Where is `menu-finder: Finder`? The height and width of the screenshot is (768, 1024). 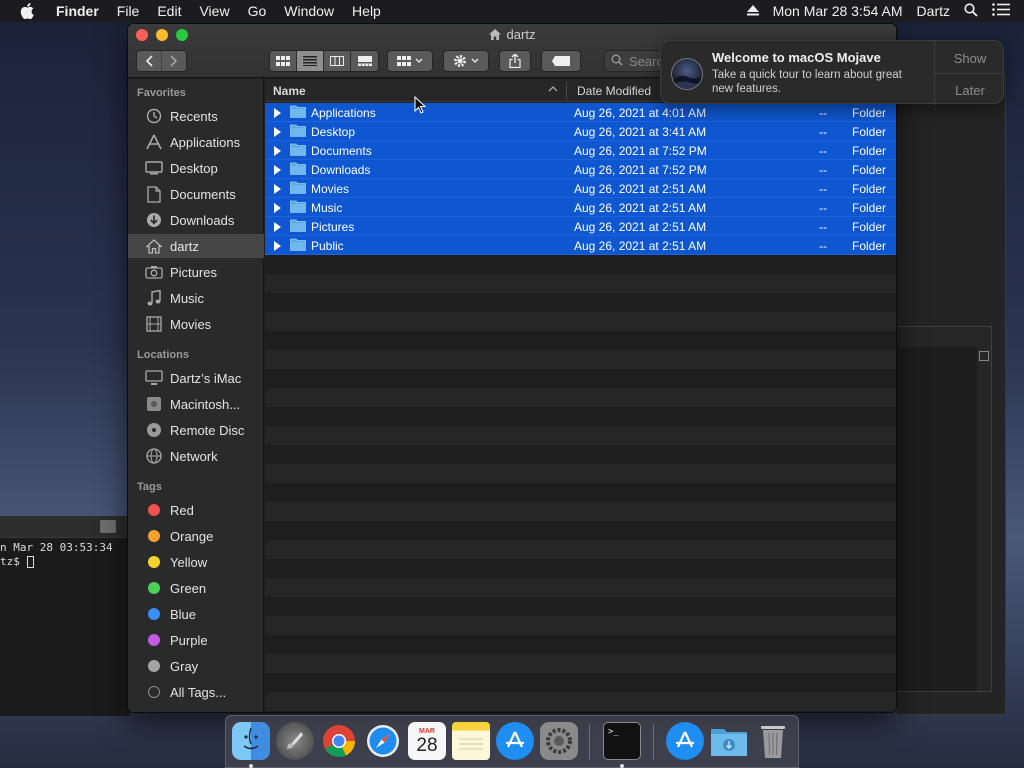 menu-finder: Finder is located at coordinates (77, 11).